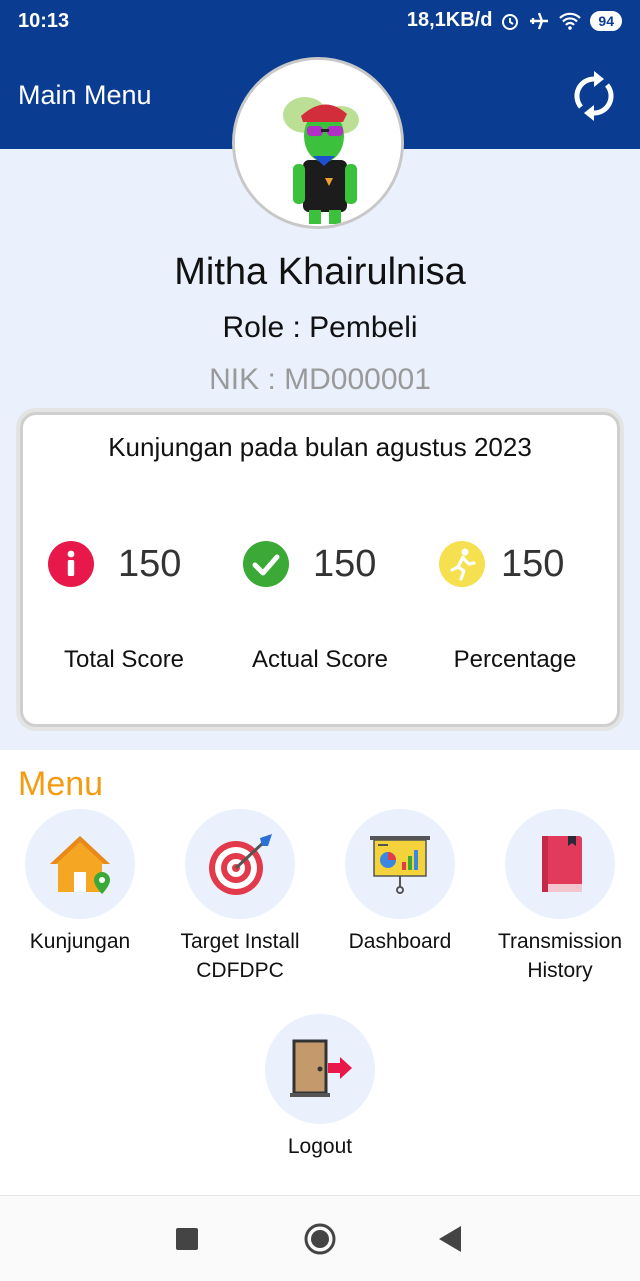 This screenshot has width=640, height=1281. Describe the element at coordinates (320, 447) in the screenshot. I see `stats-title: Kunjungan pada bulan agustus 2023` at that location.